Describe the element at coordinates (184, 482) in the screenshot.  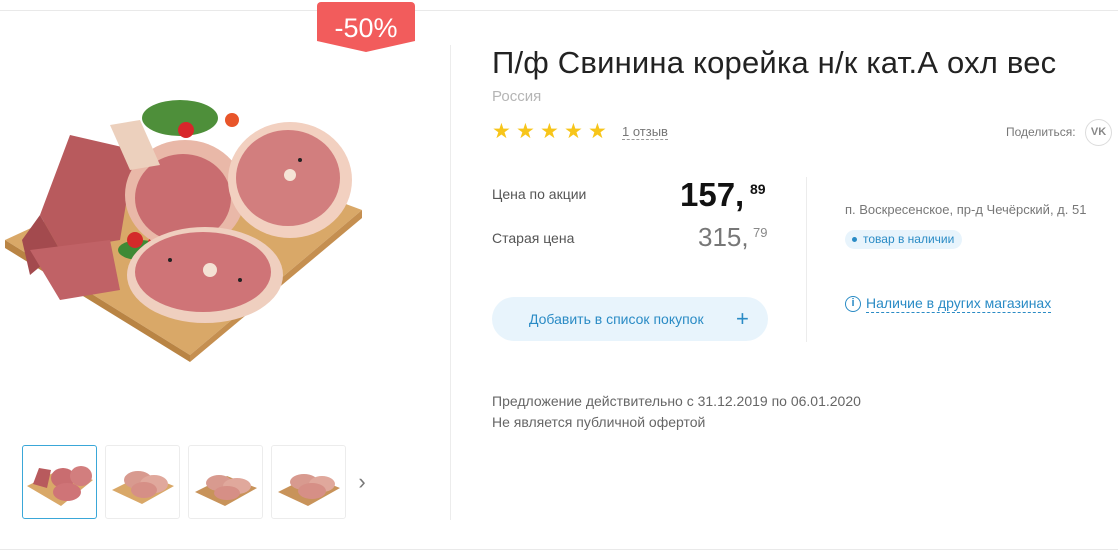
I see `thumbnail-gallery` at that location.